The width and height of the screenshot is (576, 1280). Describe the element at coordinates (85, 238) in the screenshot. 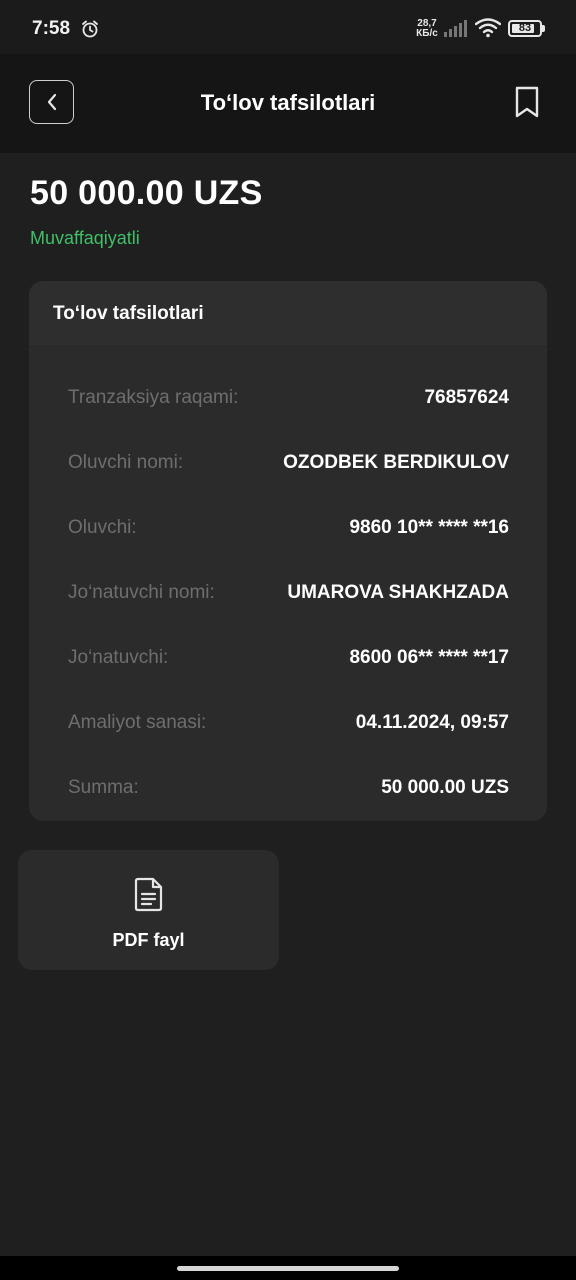

I see `payment-status: Muvaffaqiyatli` at that location.